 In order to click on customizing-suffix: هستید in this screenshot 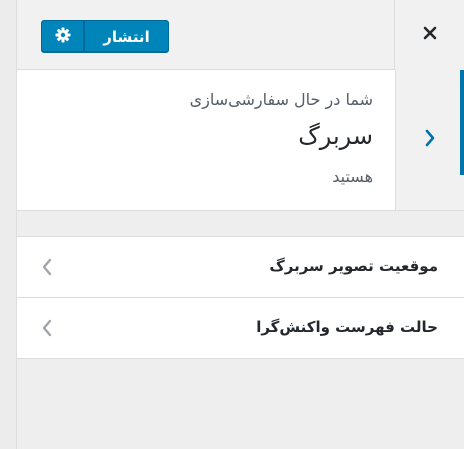, I will do `click(352, 176)`.